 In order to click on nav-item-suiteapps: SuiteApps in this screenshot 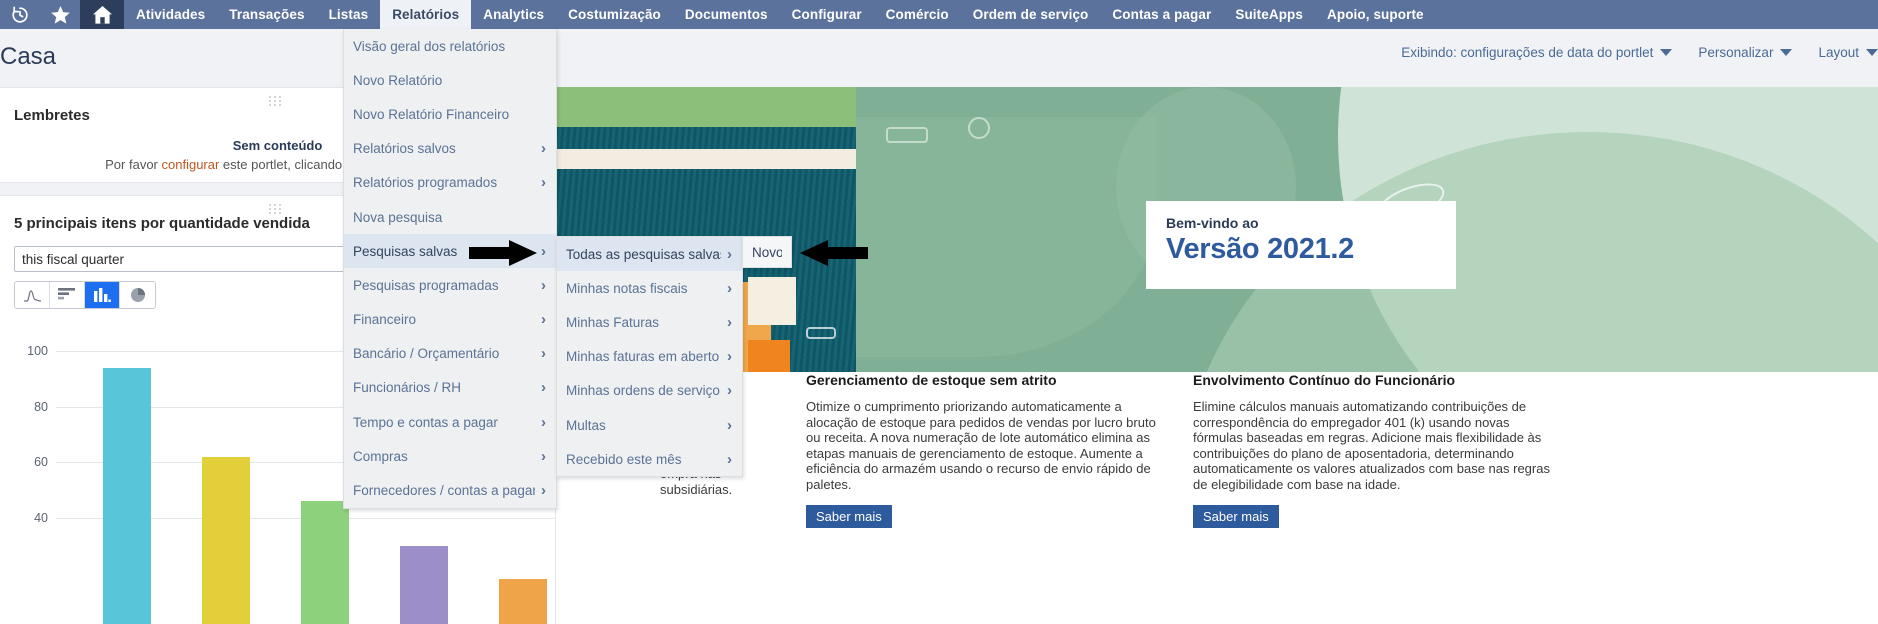, I will do `click(1269, 14)`.